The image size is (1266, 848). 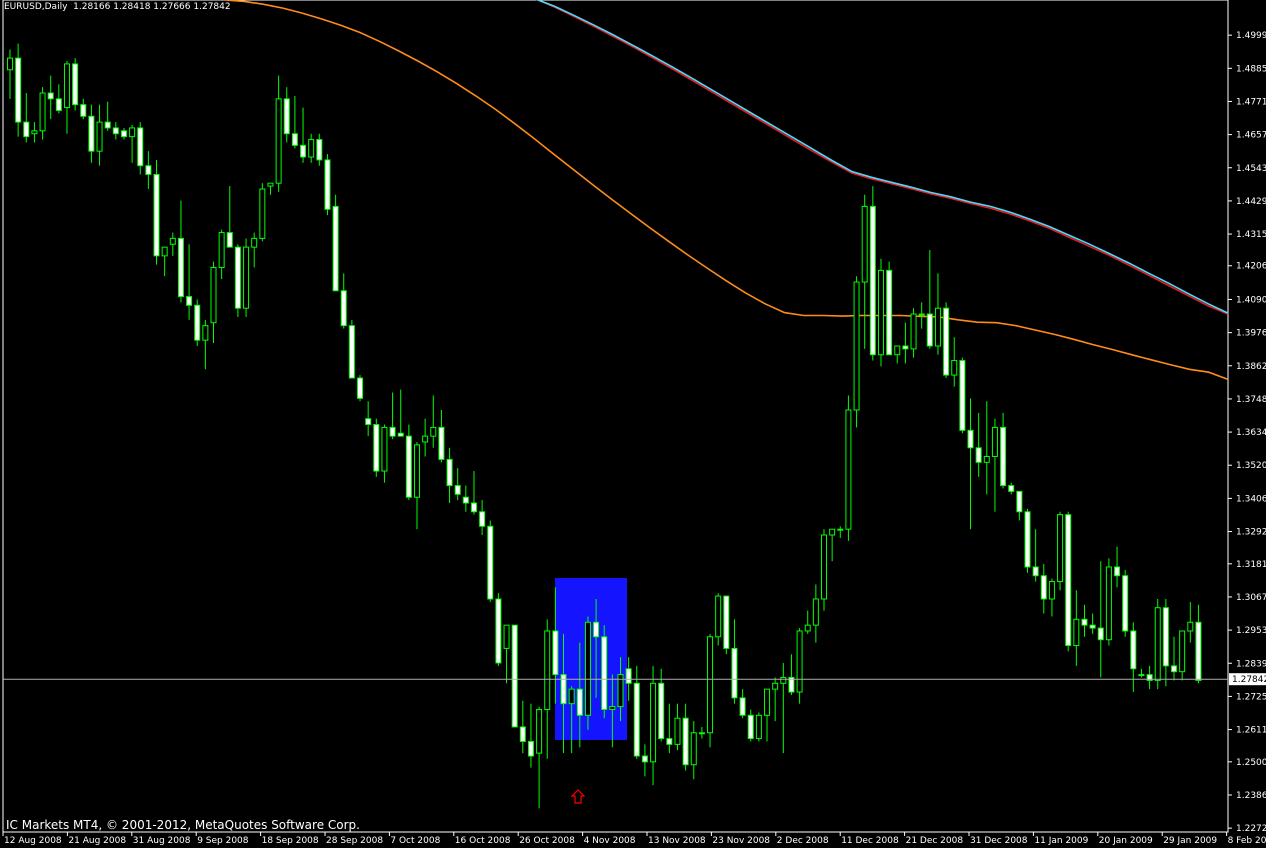 I want to click on current-price-label: 1.27842, so click(x=1249, y=680).